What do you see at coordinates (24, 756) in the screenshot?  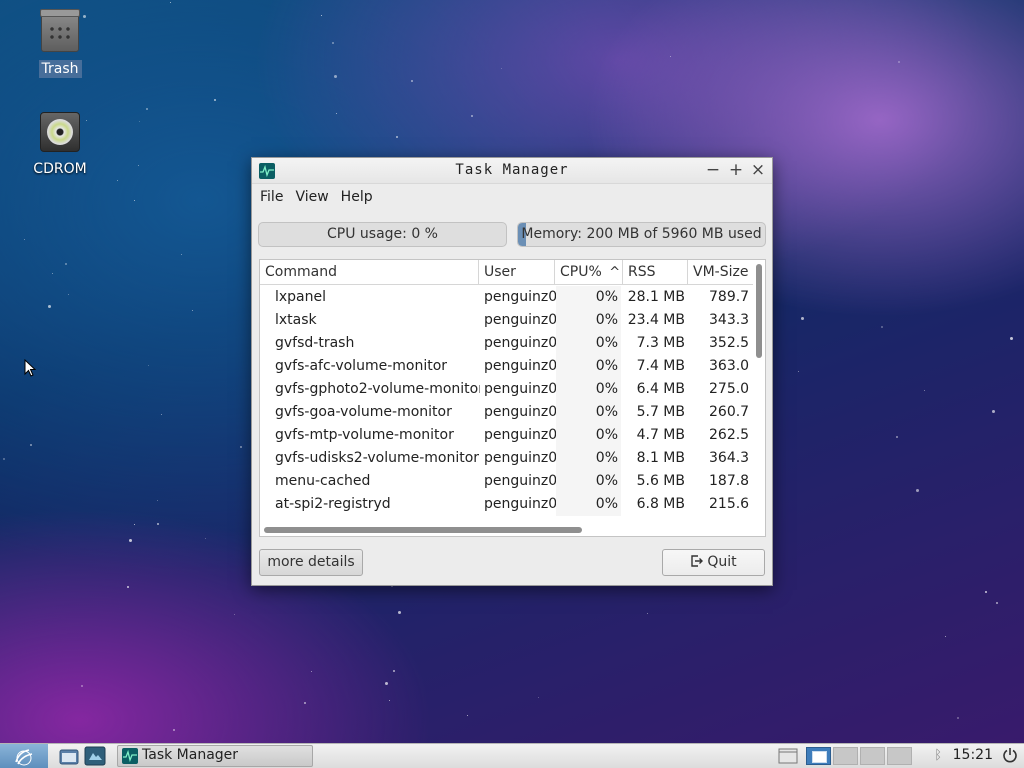 I see `start-menu-button` at bounding box center [24, 756].